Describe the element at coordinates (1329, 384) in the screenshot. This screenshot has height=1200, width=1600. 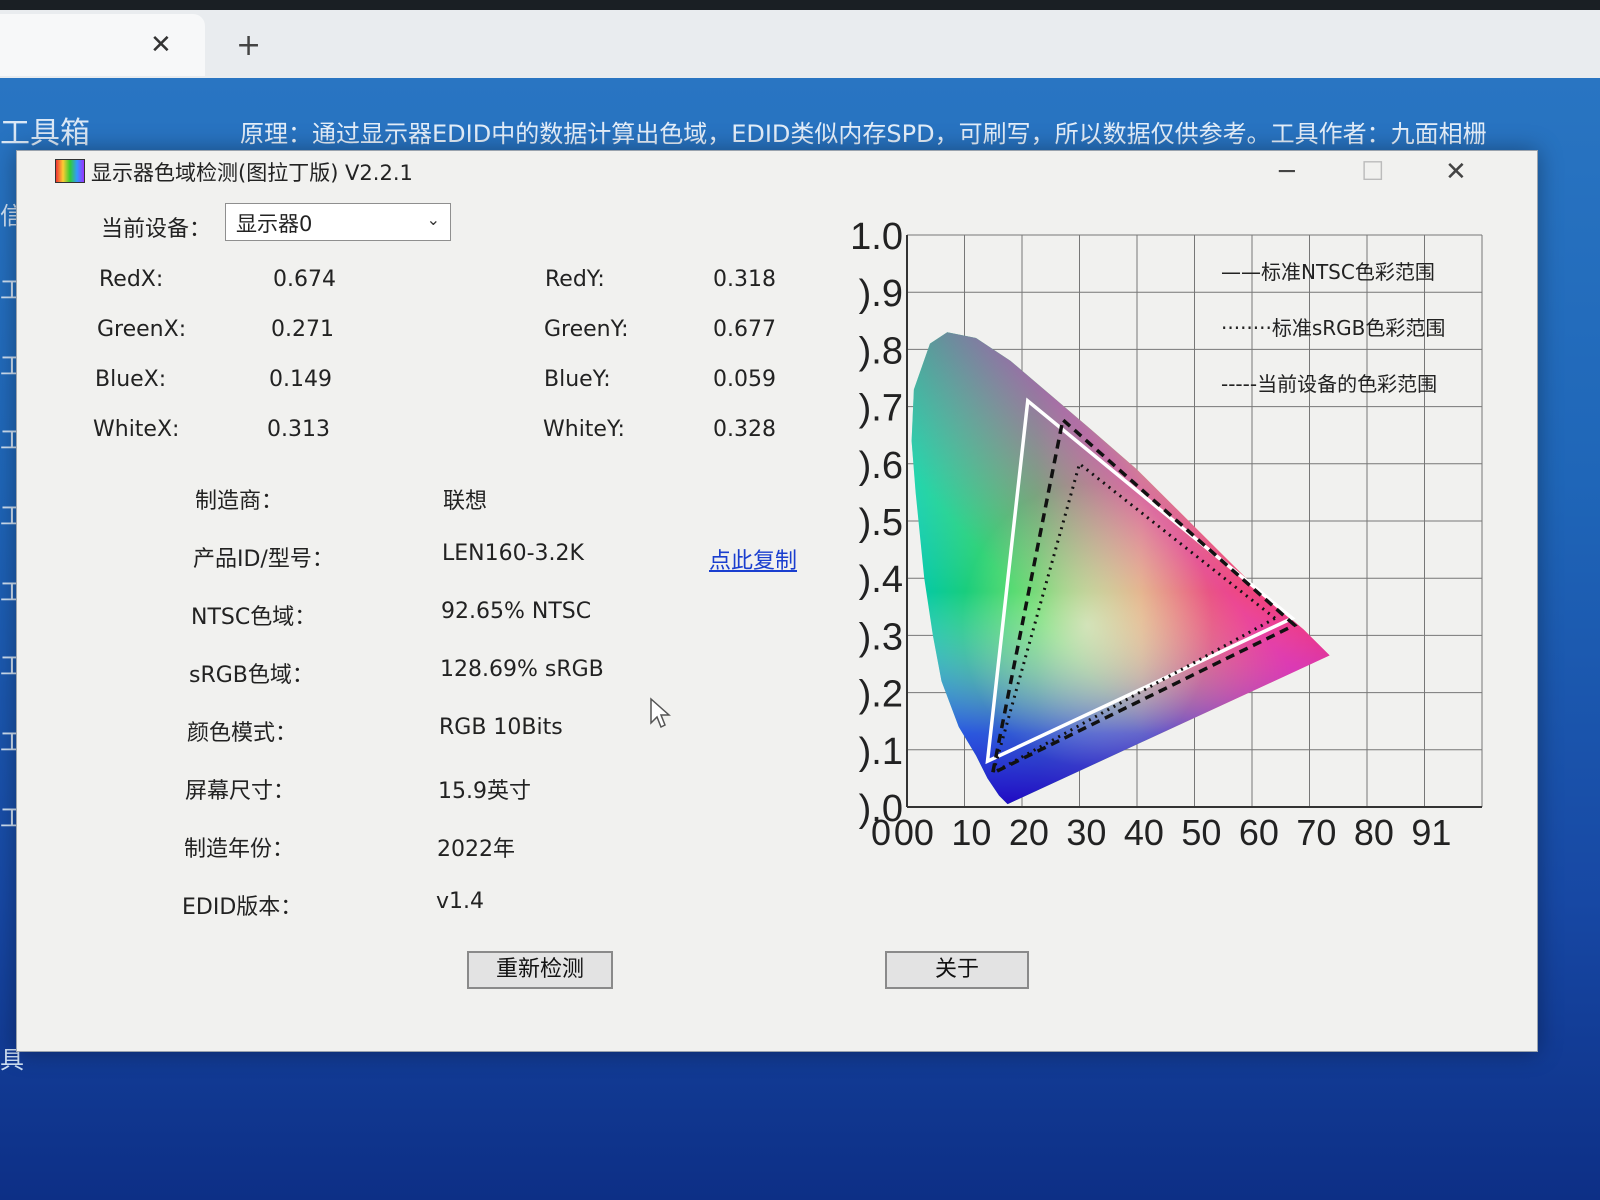
I see `legend-entry: -----当前设备的色彩范围` at that location.